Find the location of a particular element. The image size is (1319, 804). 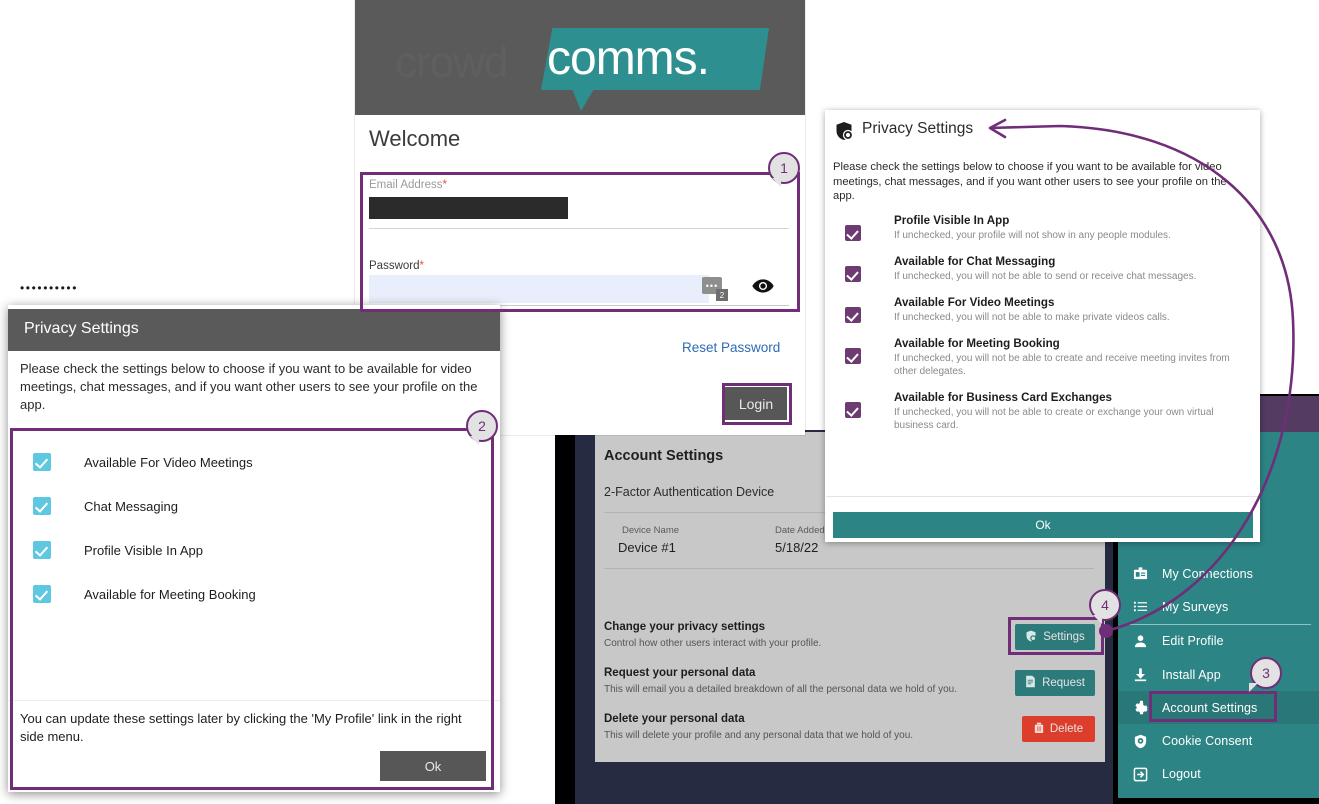

option-label: Available for Meeting Booking is located at coordinates (977, 343).